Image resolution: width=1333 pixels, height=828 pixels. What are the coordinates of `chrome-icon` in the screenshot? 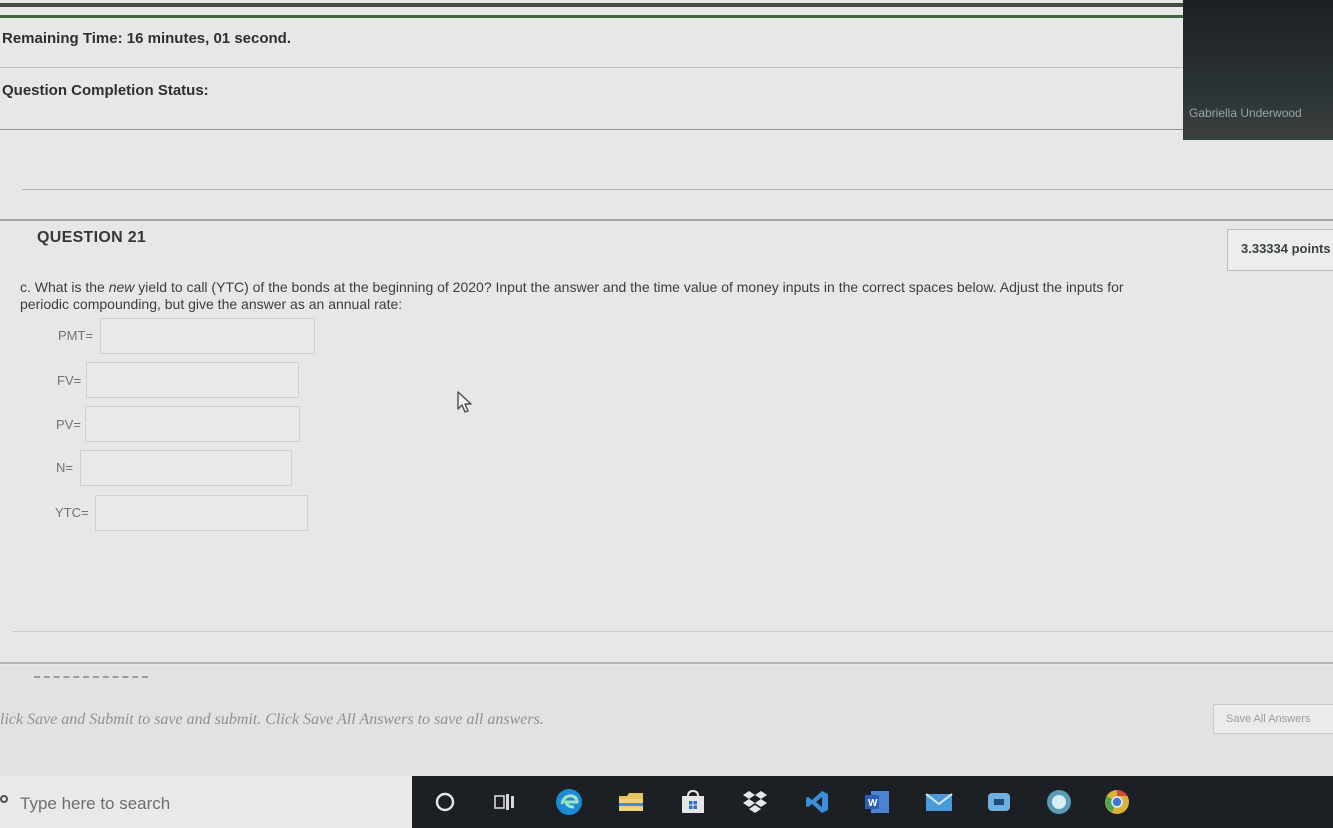 It's located at (1117, 802).